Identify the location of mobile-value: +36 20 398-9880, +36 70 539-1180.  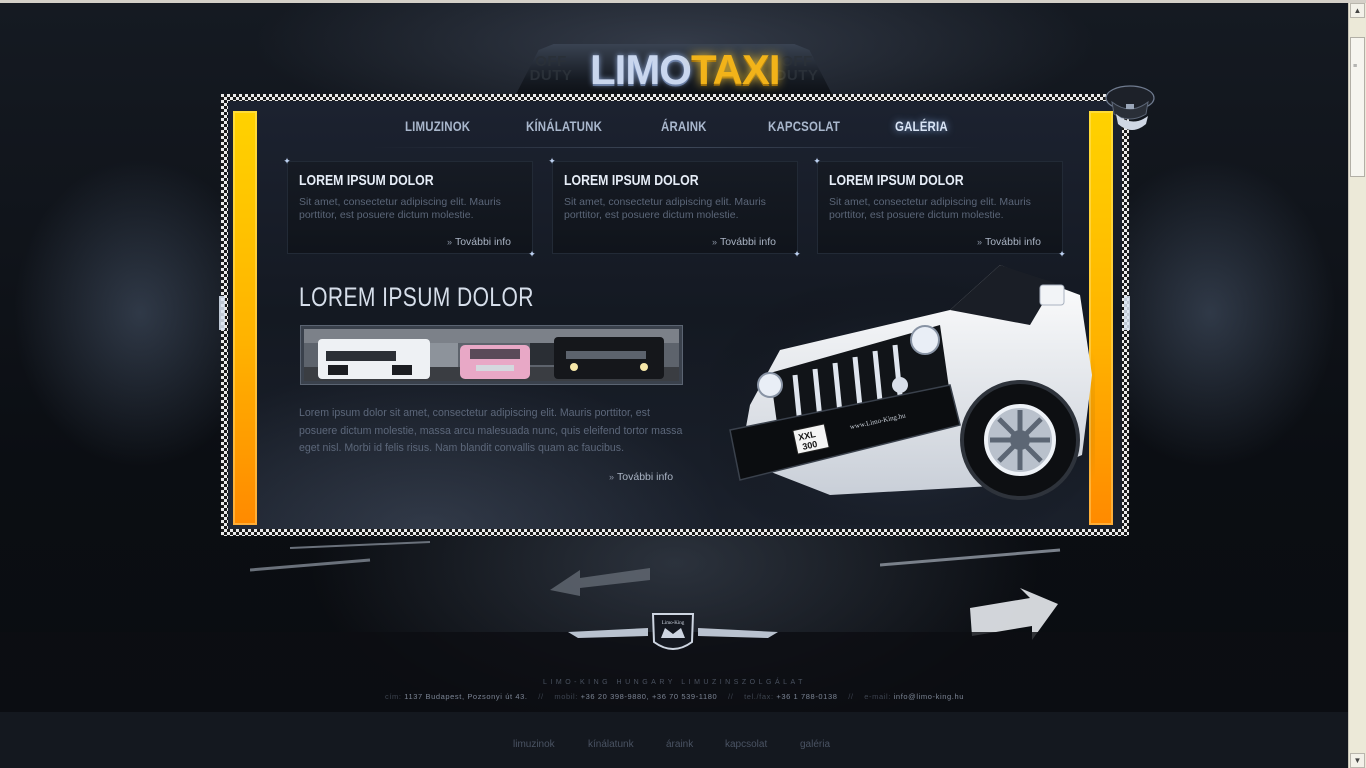
(649, 696).